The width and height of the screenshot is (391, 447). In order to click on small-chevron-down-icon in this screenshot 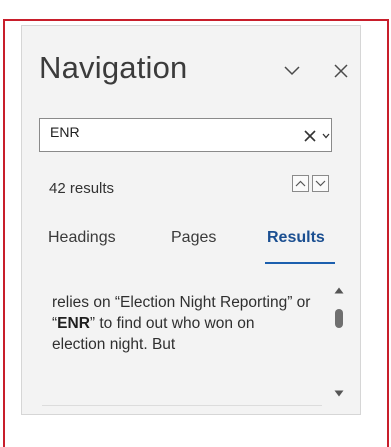, I will do `click(326, 136)`.